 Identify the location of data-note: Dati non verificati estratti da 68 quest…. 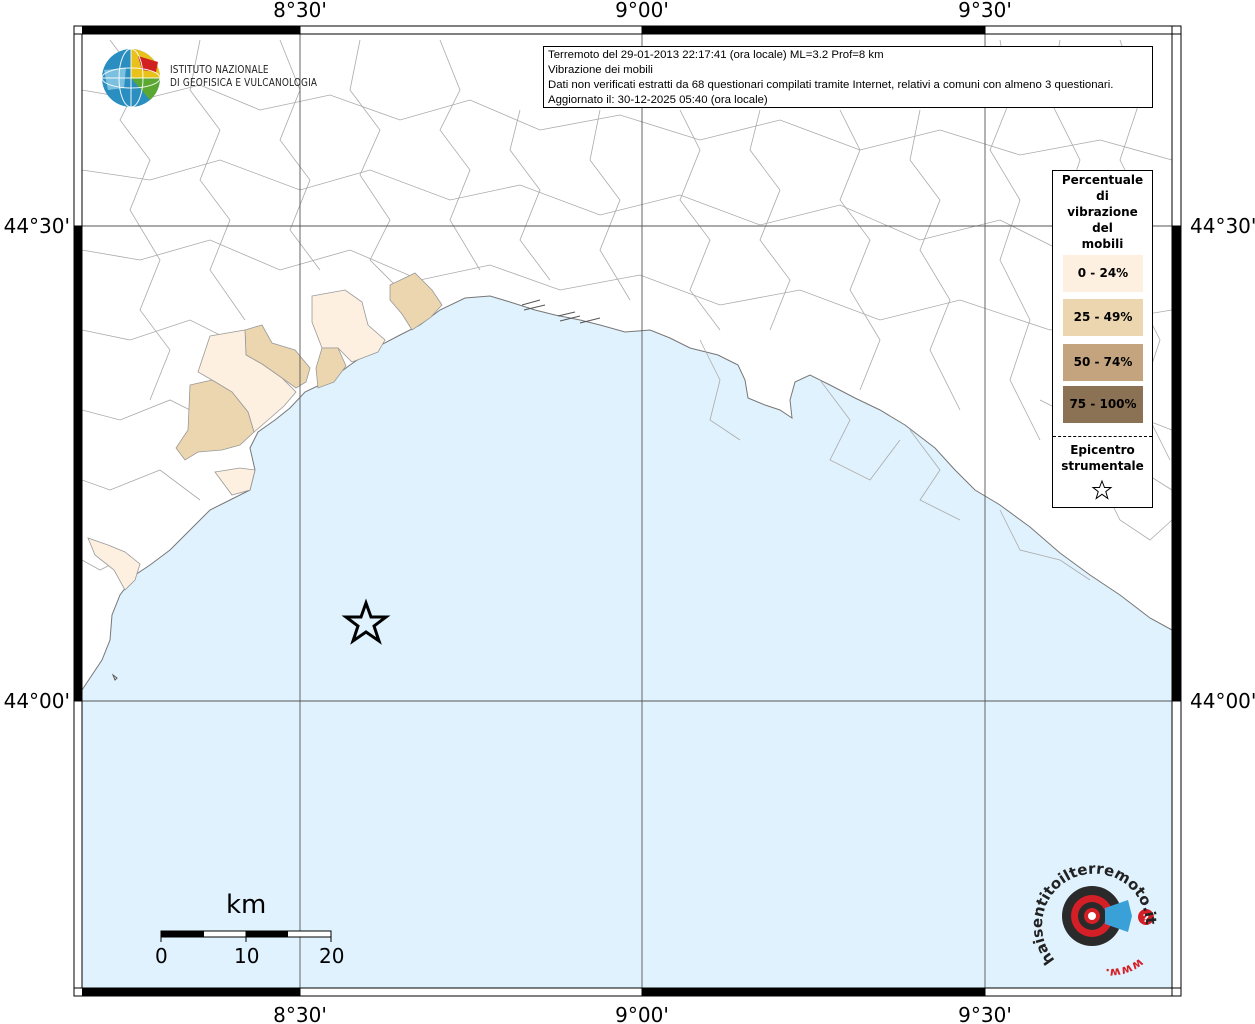
(831, 85).